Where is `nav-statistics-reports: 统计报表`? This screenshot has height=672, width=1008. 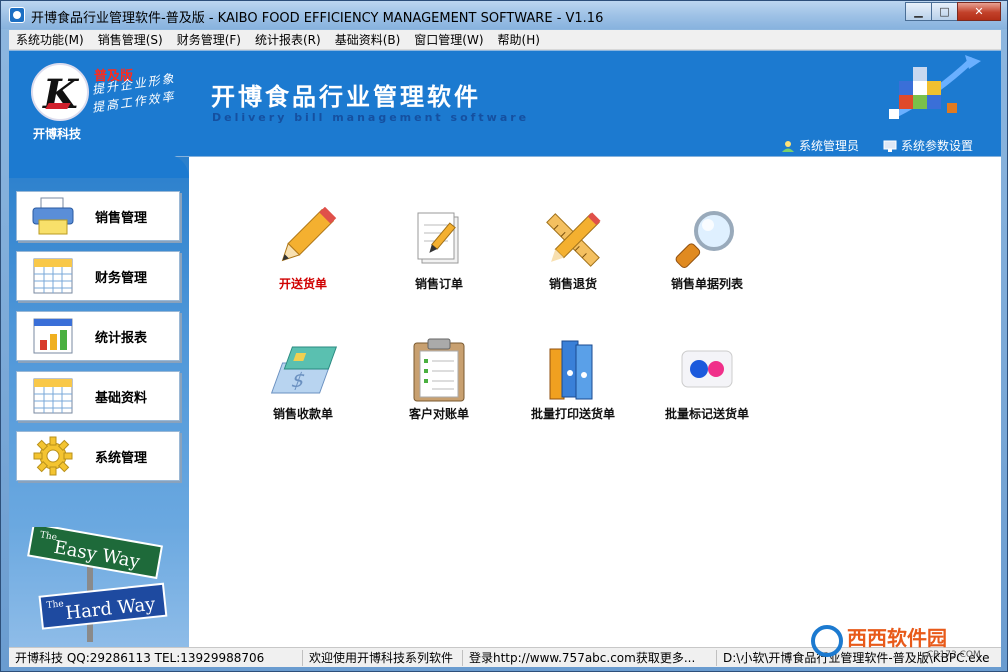
nav-statistics-reports: 统计报表 is located at coordinates (98, 336).